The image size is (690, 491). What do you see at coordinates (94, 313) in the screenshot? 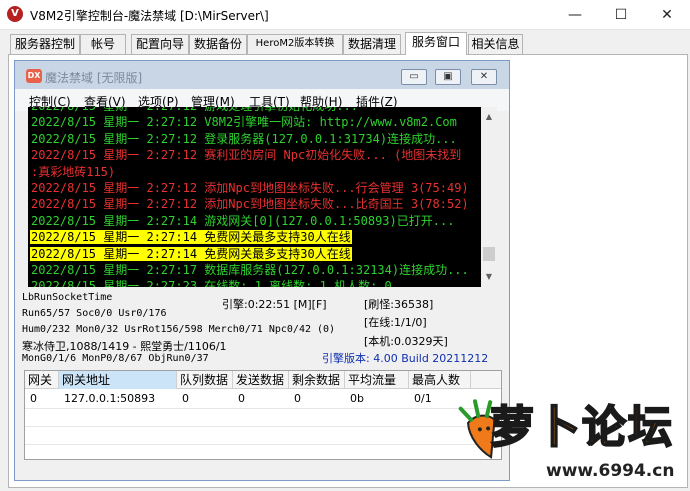
I see `run-stats: Run65/57 Soc0/0 Usr0/176` at bounding box center [94, 313].